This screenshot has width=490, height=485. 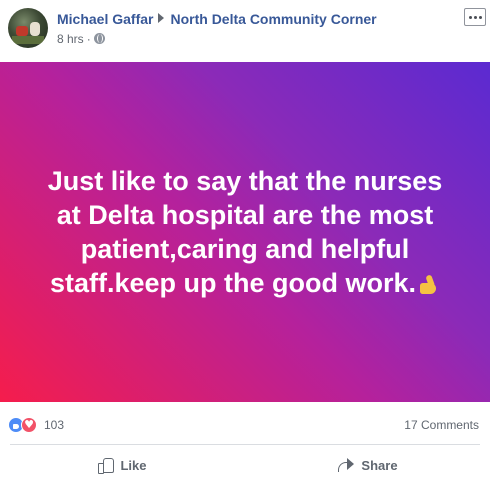 What do you see at coordinates (429, 285) in the screenshot?
I see `thumbs-up-emoji-icon` at bounding box center [429, 285].